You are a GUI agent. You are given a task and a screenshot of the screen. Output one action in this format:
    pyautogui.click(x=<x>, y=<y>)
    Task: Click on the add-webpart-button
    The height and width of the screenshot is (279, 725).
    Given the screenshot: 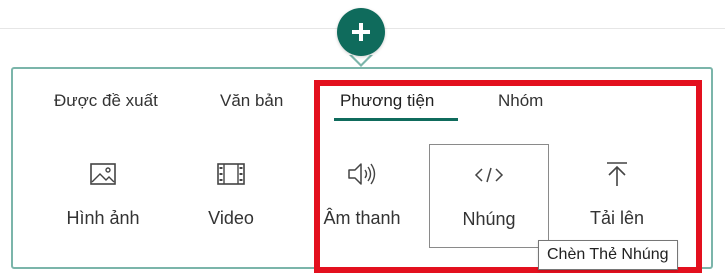 What is the action you would take?
    pyautogui.click(x=361, y=32)
    